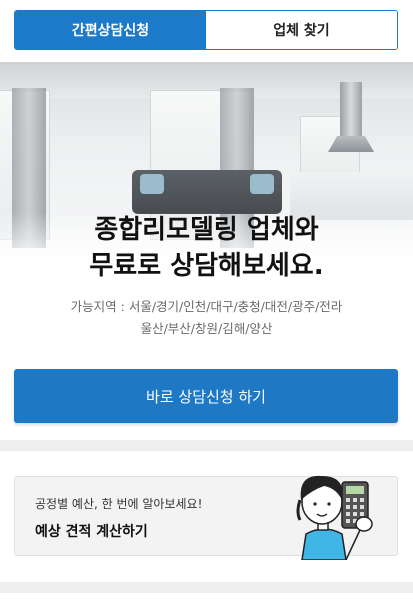 The width and height of the screenshot is (413, 608). I want to click on top-tab-bar: 간편상담신청 업체 찾기, so click(206, 30).